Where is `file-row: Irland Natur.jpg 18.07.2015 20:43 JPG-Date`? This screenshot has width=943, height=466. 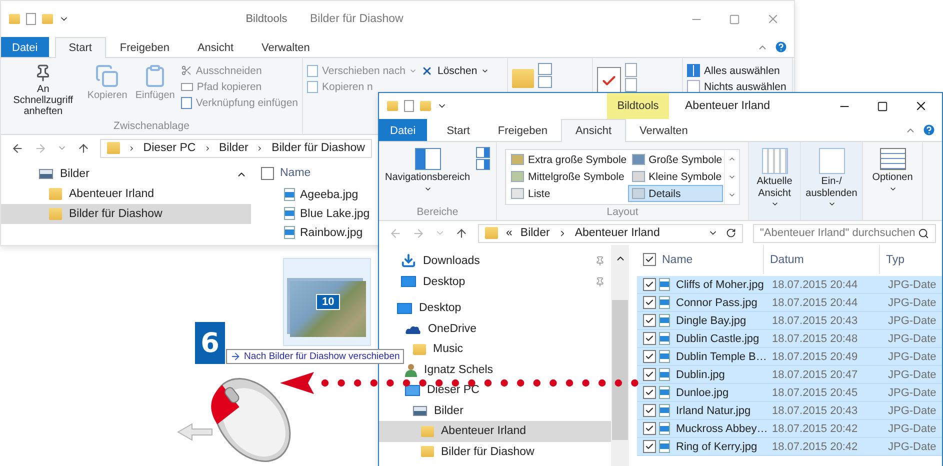
file-row: Irland Natur.jpg 18.07.2015 20:43 JPG-Date is located at coordinates (789, 411).